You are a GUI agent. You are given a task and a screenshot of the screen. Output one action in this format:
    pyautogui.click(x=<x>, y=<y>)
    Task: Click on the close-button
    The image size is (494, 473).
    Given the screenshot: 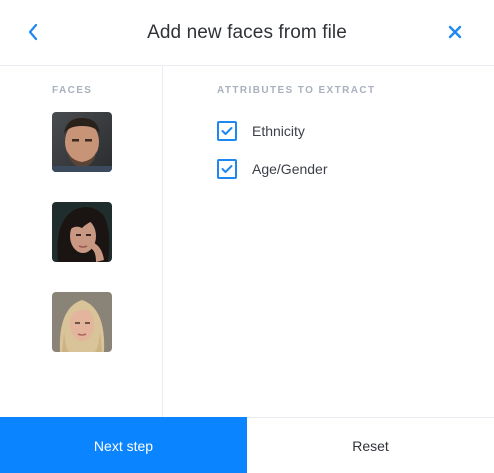 What is the action you would take?
    pyautogui.click(x=455, y=32)
    